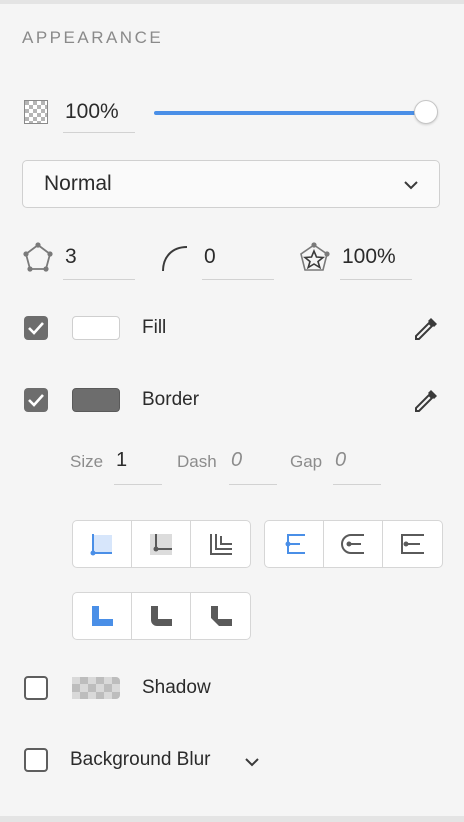 This screenshot has width=464, height=822. Describe the element at coordinates (36, 112) in the screenshot. I see `opacity-checker-icon` at that location.